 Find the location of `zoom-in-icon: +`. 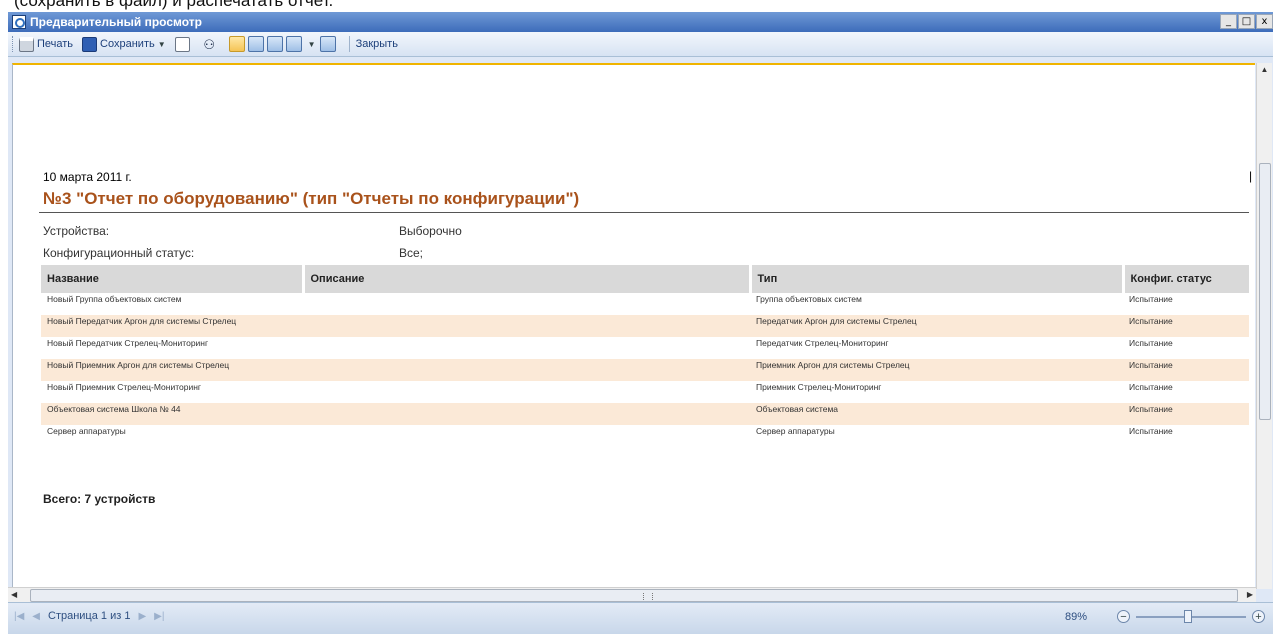

zoom-in-icon: + is located at coordinates (1258, 616).